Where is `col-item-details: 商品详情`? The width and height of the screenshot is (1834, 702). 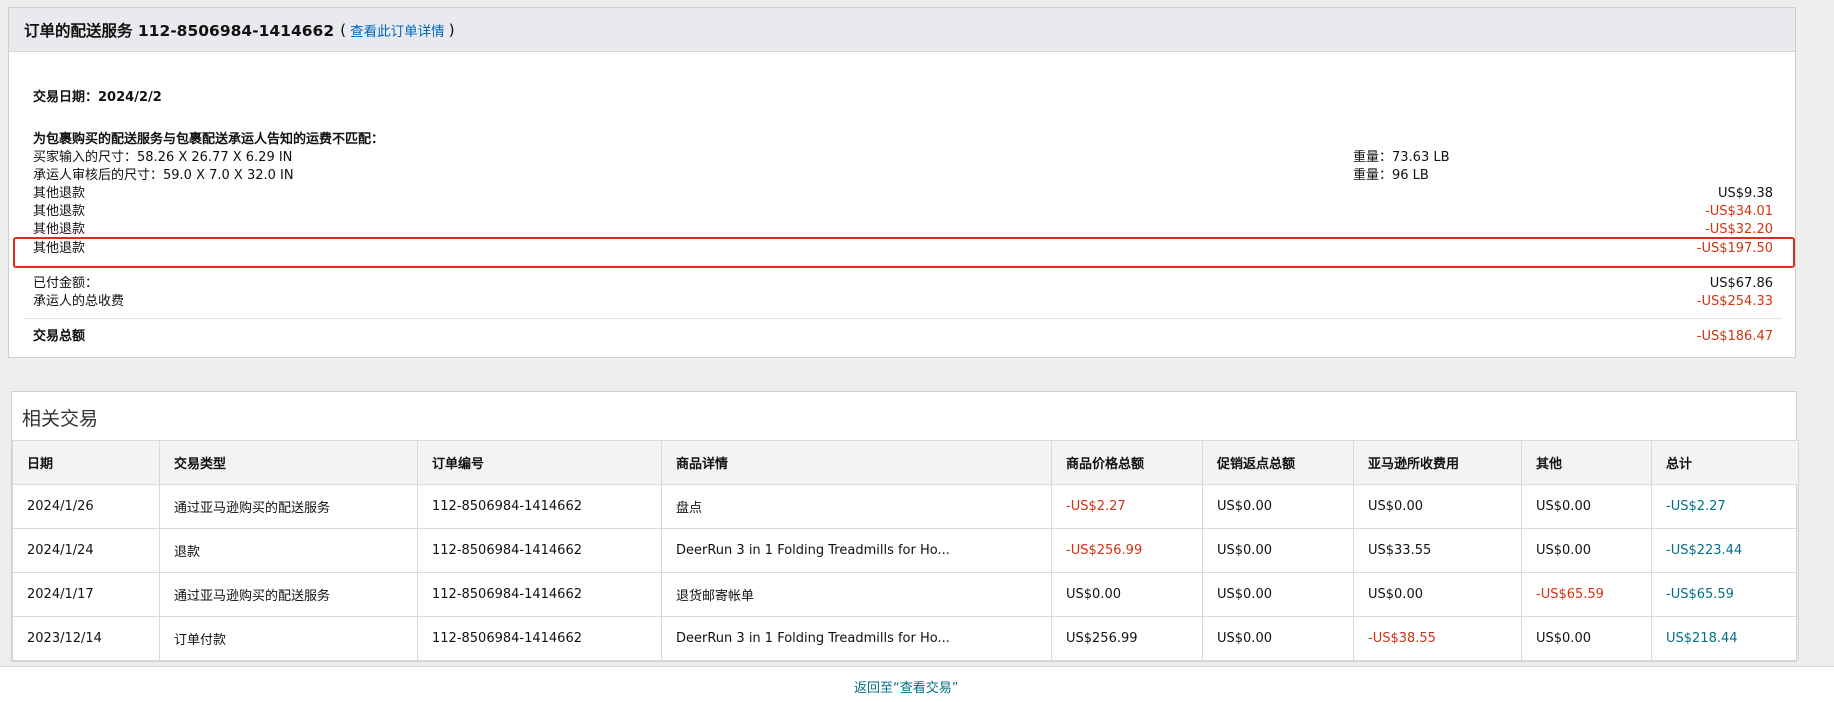 col-item-details: 商品详情 is located at coordinates (856, 462).